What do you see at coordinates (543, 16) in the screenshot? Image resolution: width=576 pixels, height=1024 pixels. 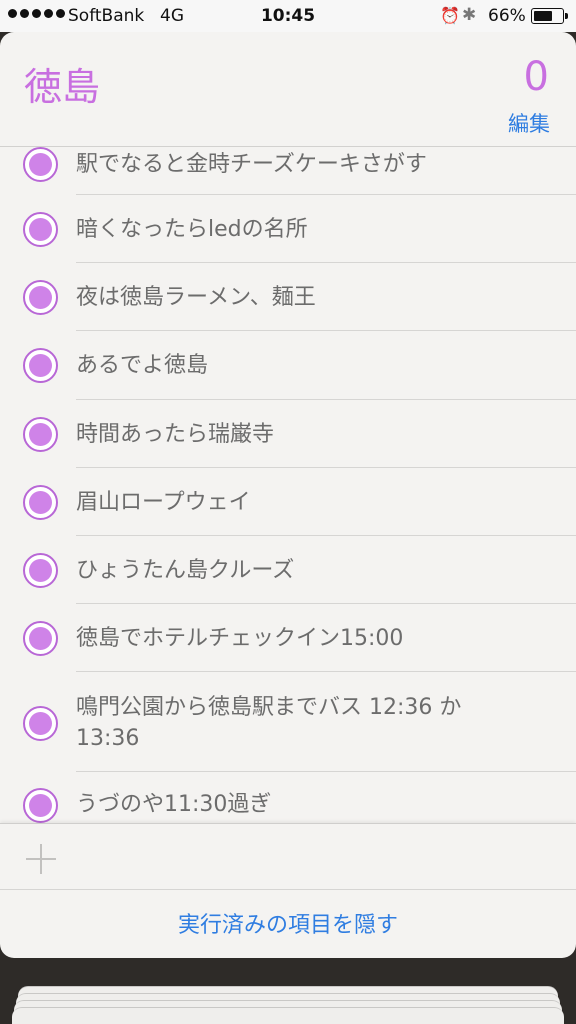 I see `battery-level-fill` at bounding box center [543, 16].